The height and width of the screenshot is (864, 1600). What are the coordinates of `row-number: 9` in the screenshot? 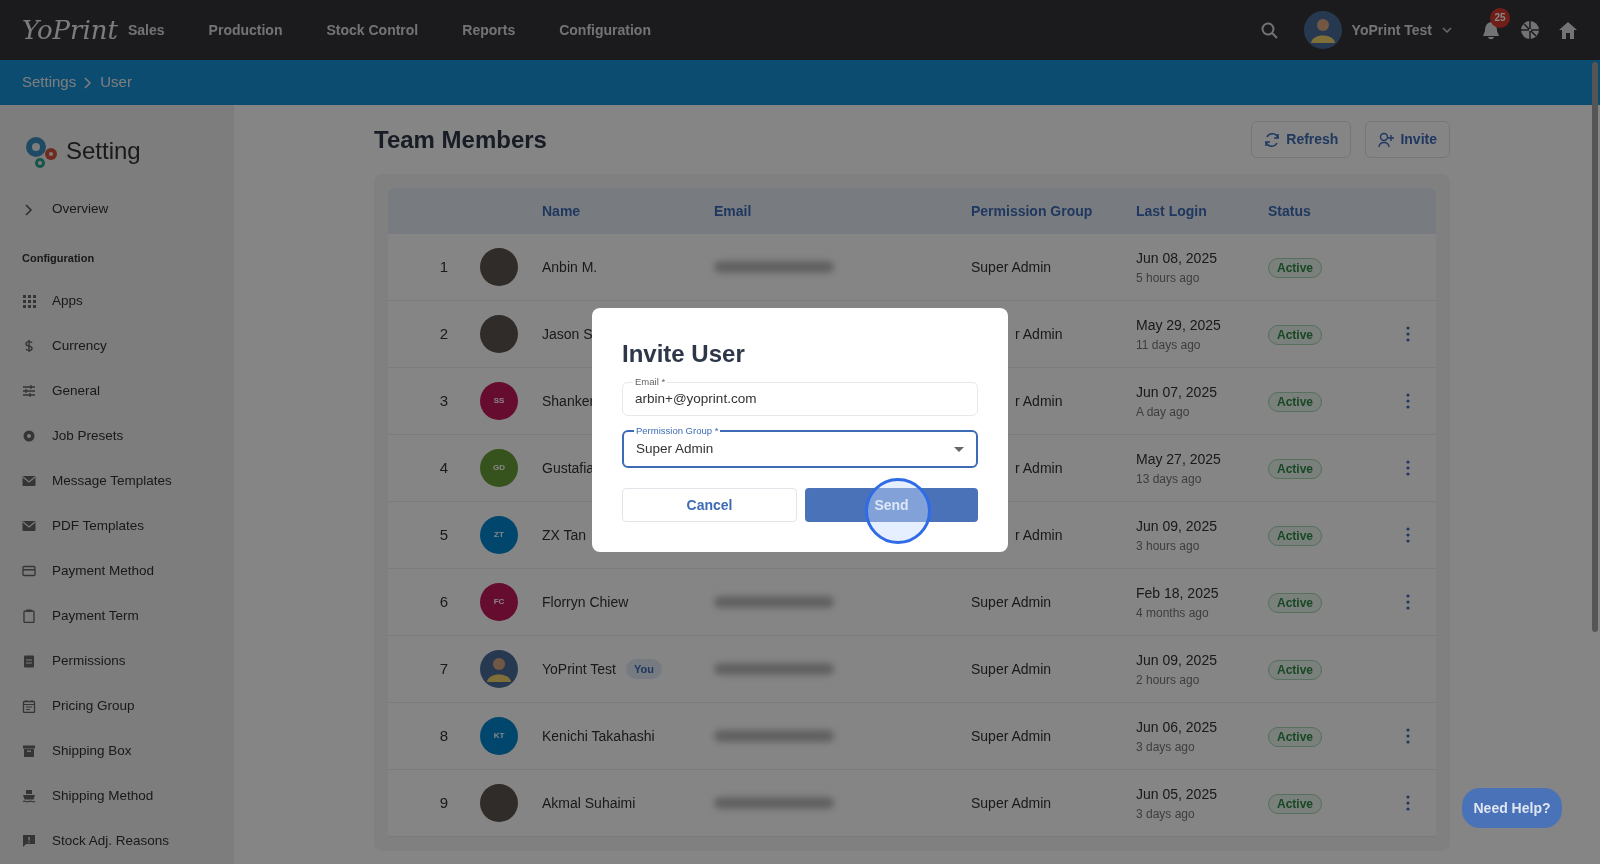 It's located at (443, 802).